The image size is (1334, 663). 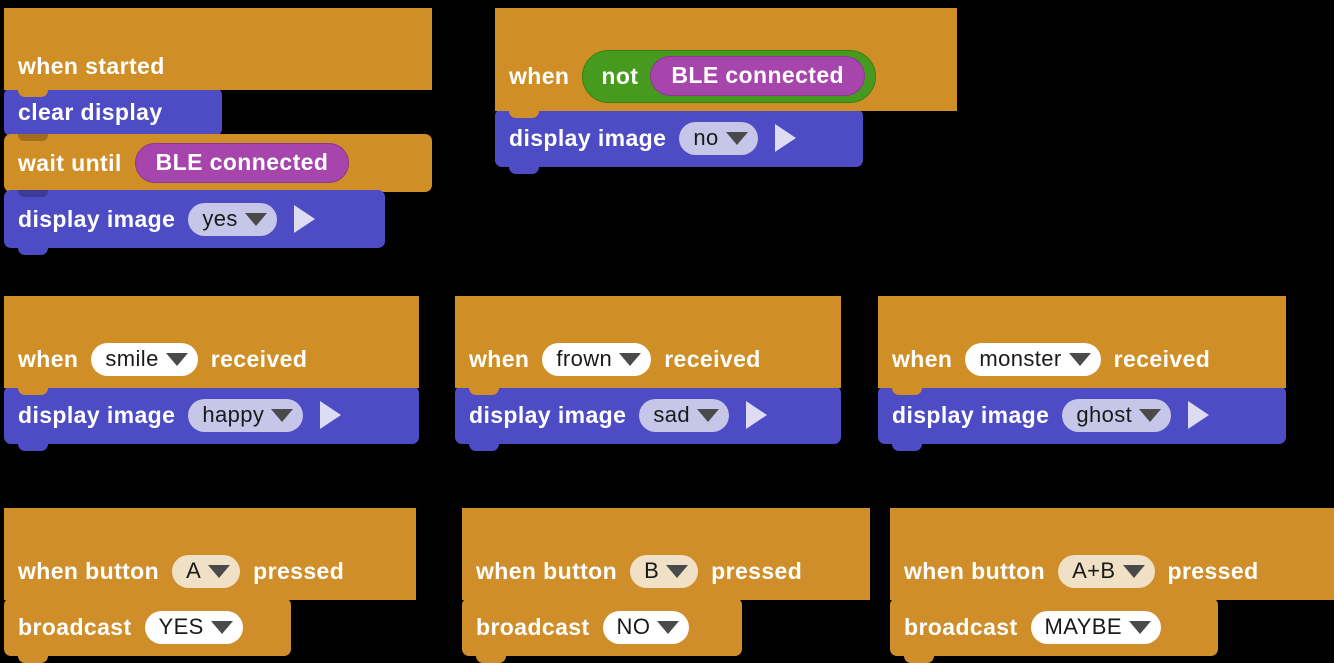 I want to click on display-image-sad-block: display image sad, so click(x=648, y=418).